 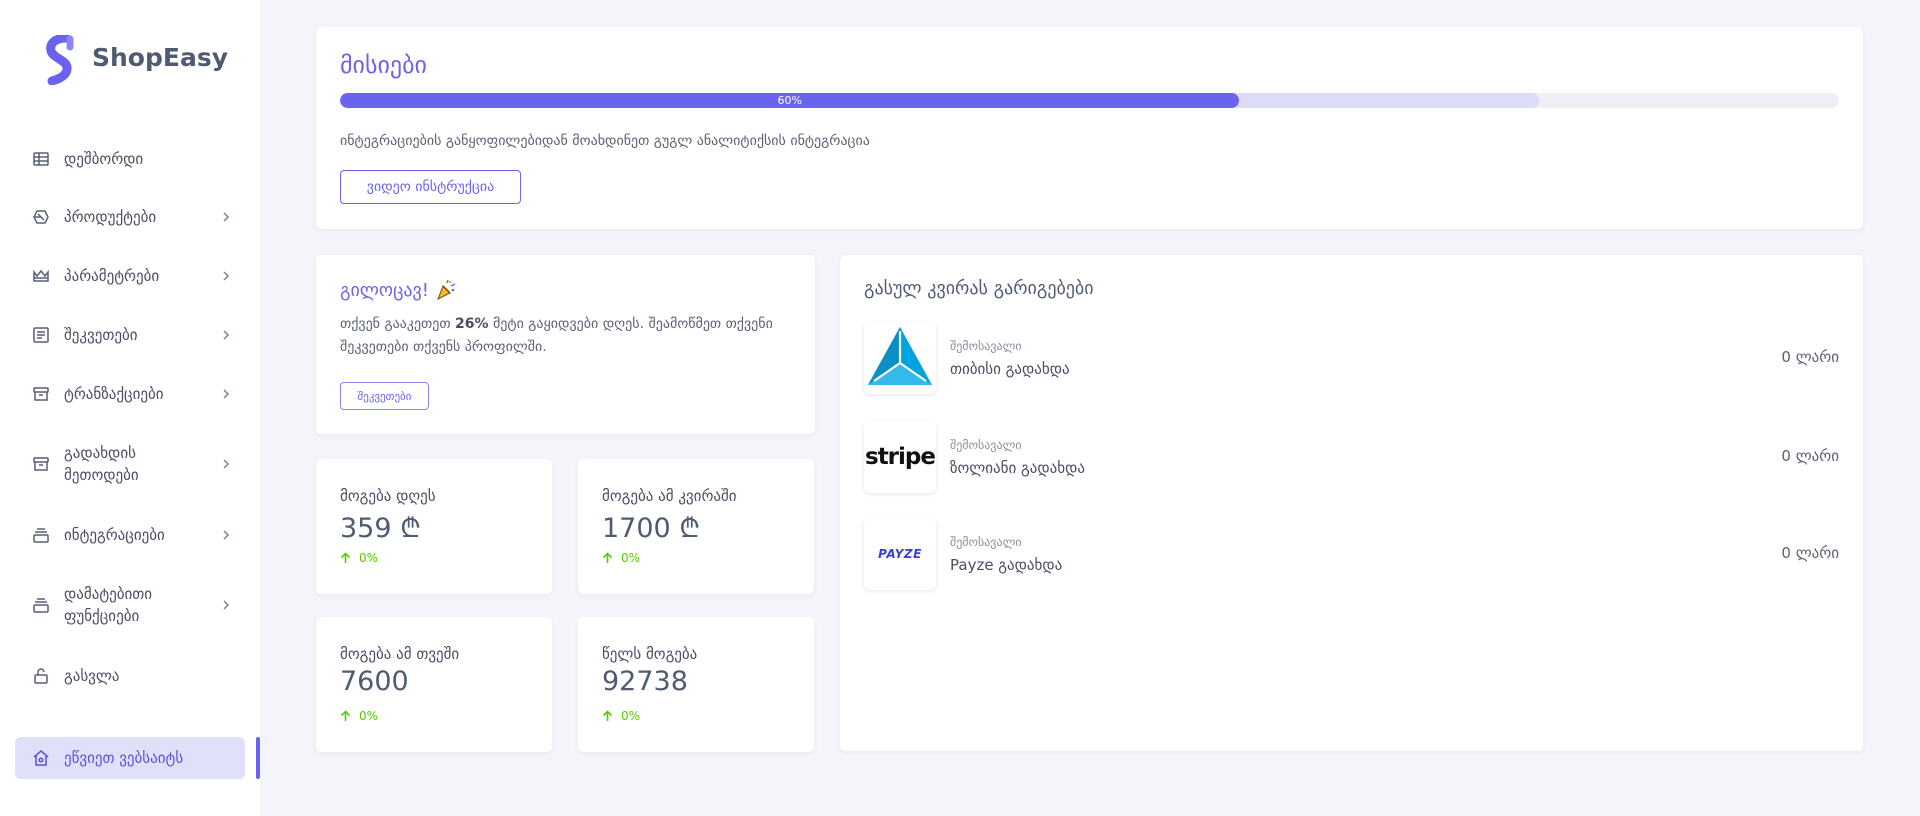 I want to click on stat-value: 92738, so click(x=645, y=681).